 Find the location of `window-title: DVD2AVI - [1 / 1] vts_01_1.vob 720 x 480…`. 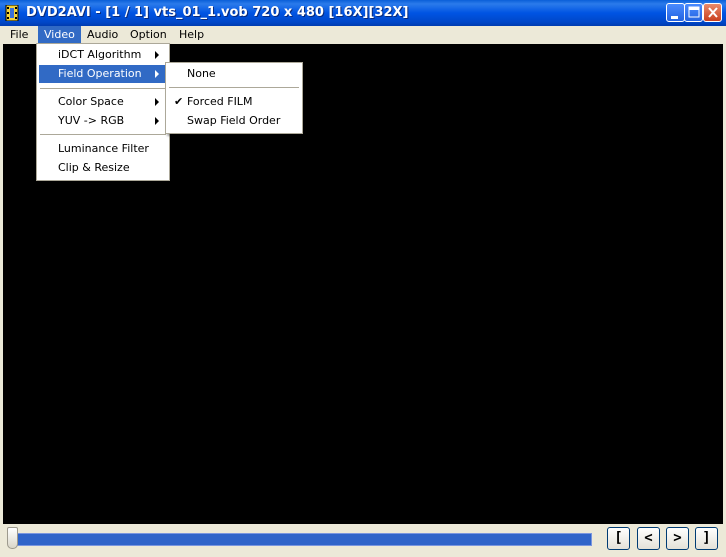

window-title: DVD2AVI - [1 / 1] vts_01_1.vob 720 x 480… is located at coordinates (217, 12).